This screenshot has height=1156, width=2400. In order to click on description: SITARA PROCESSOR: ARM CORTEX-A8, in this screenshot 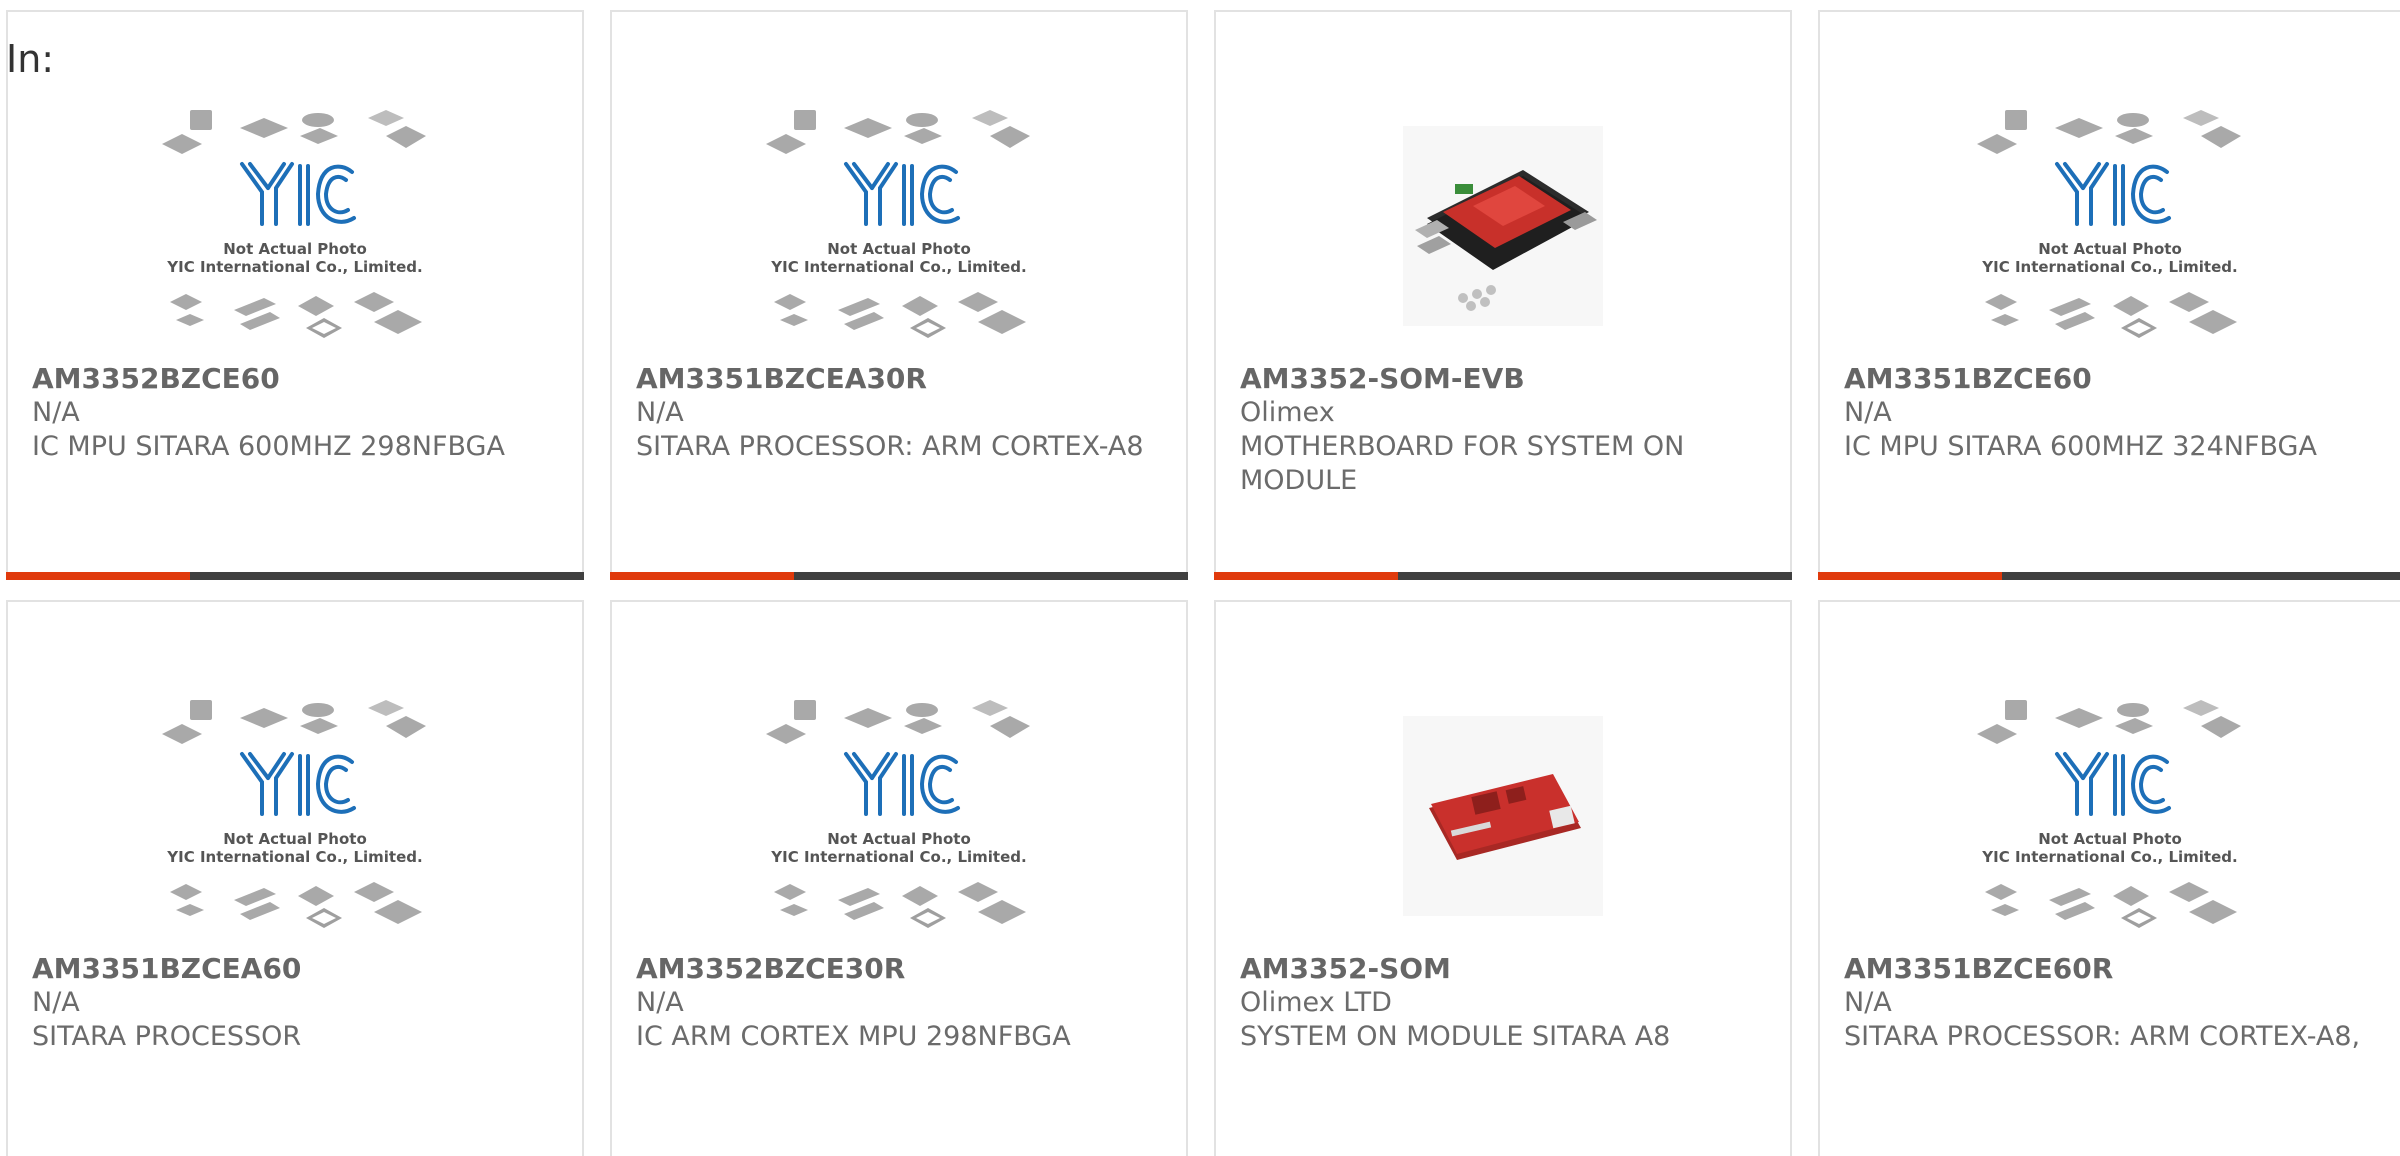, I will do `click(2102, 1036)`.